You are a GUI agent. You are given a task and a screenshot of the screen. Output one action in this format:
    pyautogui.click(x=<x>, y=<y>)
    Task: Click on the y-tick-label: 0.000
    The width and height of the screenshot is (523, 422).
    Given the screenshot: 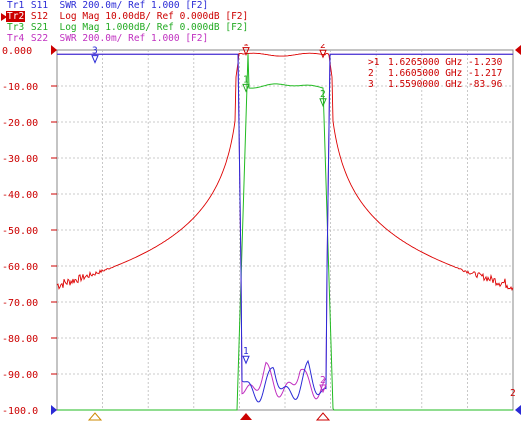 What is the action you would take?
    pyautogui.click(x=17, y=51)
    